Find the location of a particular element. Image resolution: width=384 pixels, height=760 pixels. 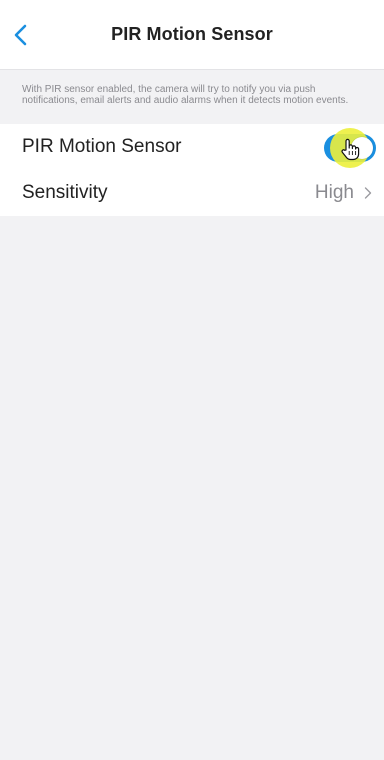

navigation-bar: PIR Motion Sensor is located at coordinates (192, 35).